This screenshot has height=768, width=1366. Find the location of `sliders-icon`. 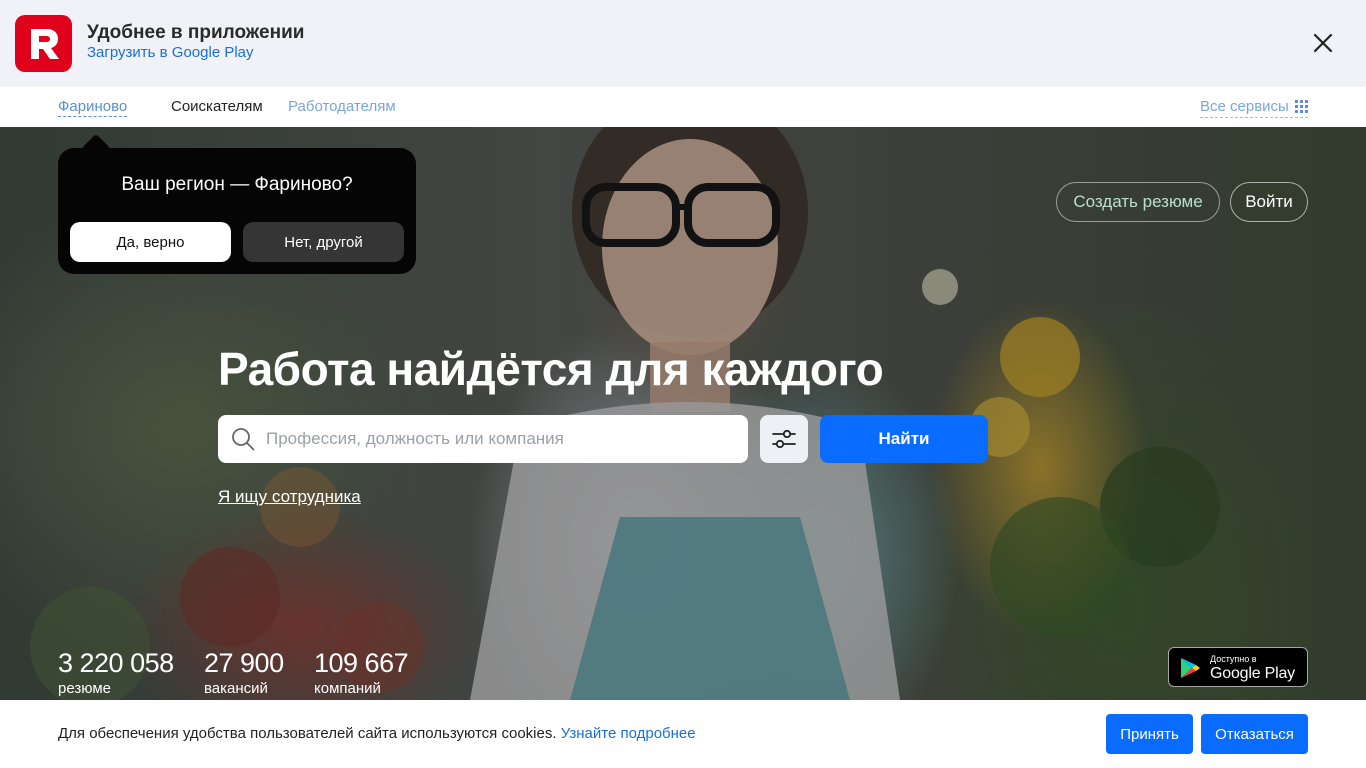

sliders-icon is located at coordinates (784, 439).